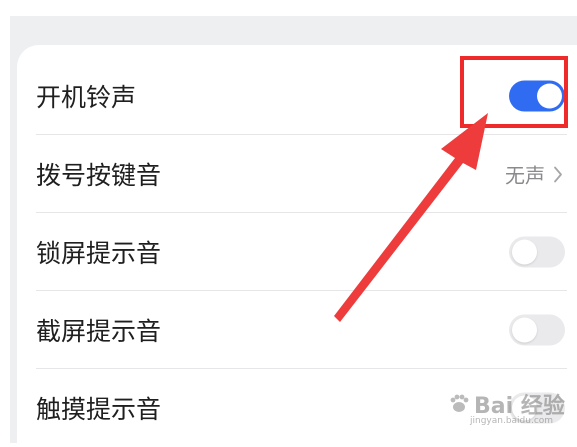 This screenshot has width=577, height=447. Describe the element at coordinates (411, 217) in the screenshot. I see `annotation-arrow-icon` at that location.